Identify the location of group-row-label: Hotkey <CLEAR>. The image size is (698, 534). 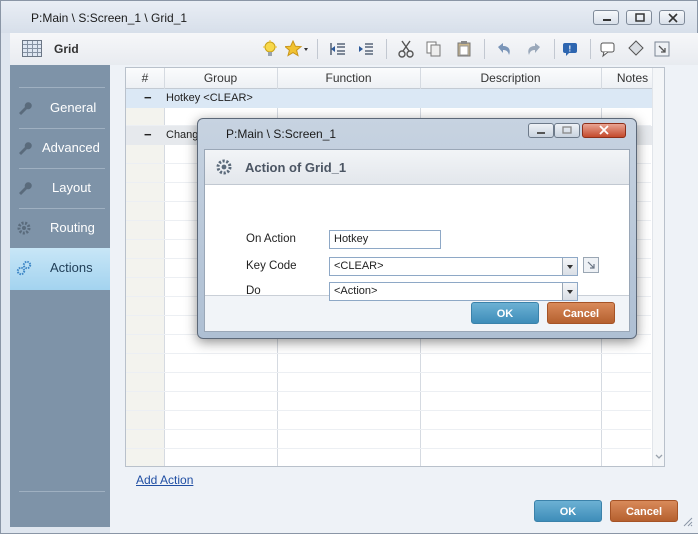
(209, 98).